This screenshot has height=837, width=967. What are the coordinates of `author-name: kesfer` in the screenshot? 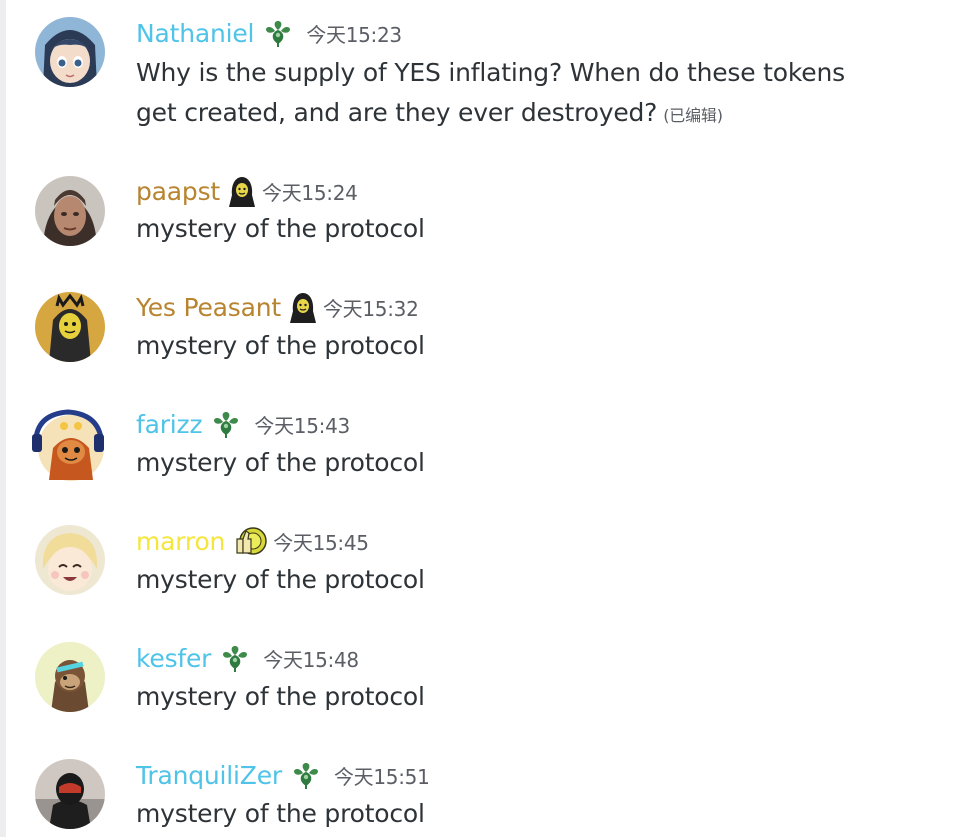 It's located at (173, 658).